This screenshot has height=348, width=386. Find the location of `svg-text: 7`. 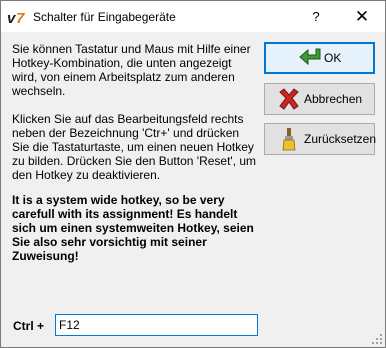

svg-text: 7 is located at coordinates (20, 17).